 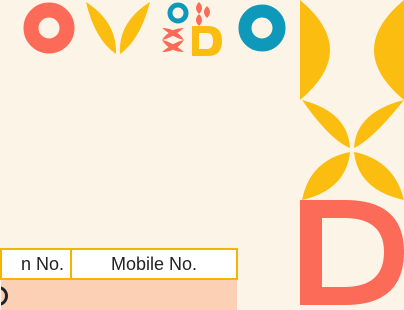 What do you see at coordinates (262, 28) in the screenshot?
I see `teal-ring-shape` at bounding box center [262, 28].